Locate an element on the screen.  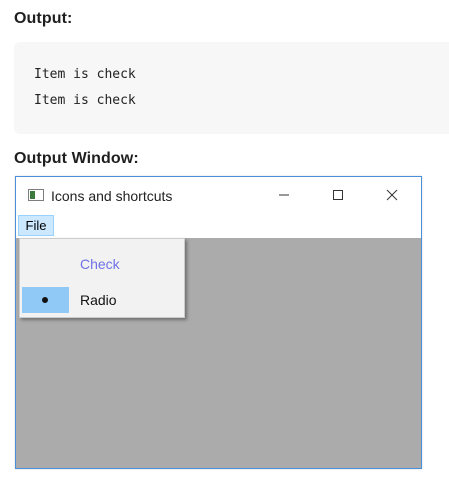
menu-item-label: Check is located at coordinates (100, 264).